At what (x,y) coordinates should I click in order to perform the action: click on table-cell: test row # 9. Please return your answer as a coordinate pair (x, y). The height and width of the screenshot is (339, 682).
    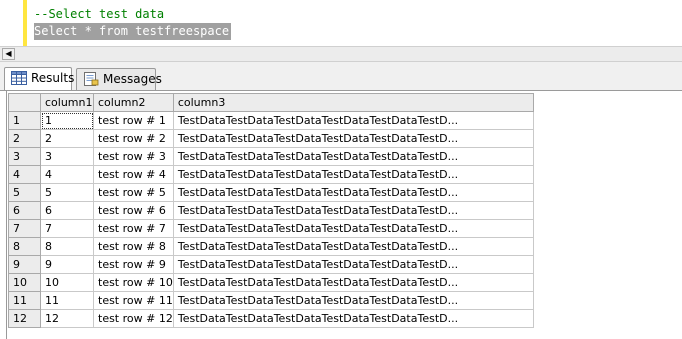
    Looking at the image, I should click on (133, 264).